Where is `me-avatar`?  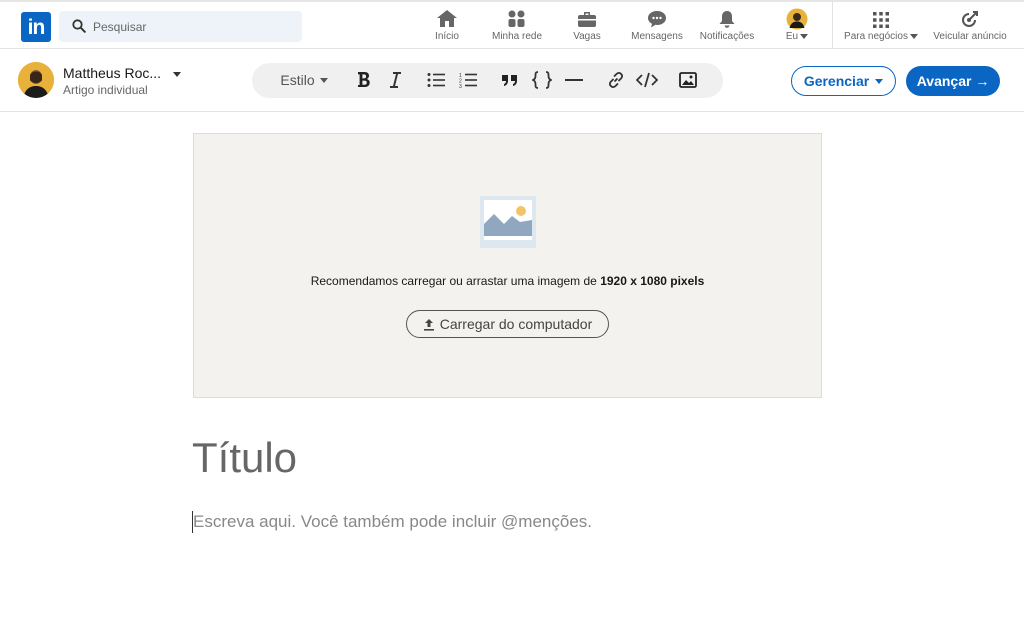
me-avatar is located at coordinates (797, 19).